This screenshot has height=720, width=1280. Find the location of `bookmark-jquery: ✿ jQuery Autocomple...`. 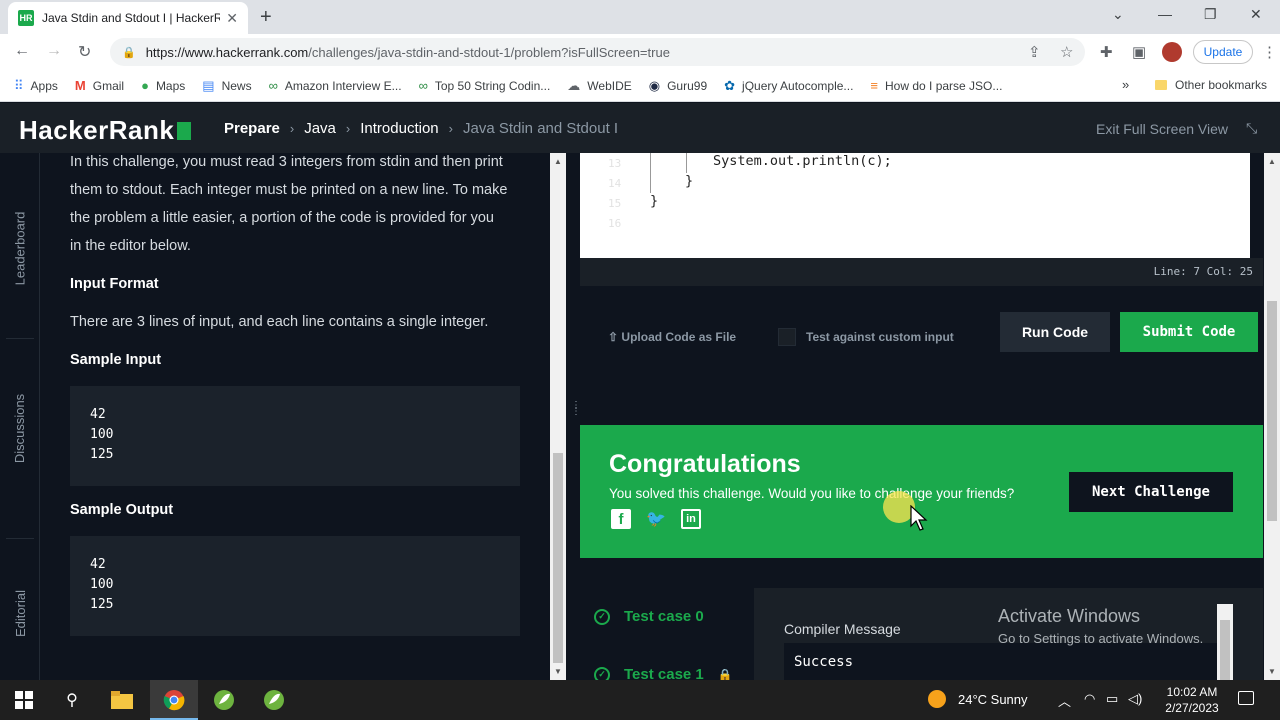

bookmark-jquery: ✿ jQuery Autocomple... is located at coordinates (788, 86).